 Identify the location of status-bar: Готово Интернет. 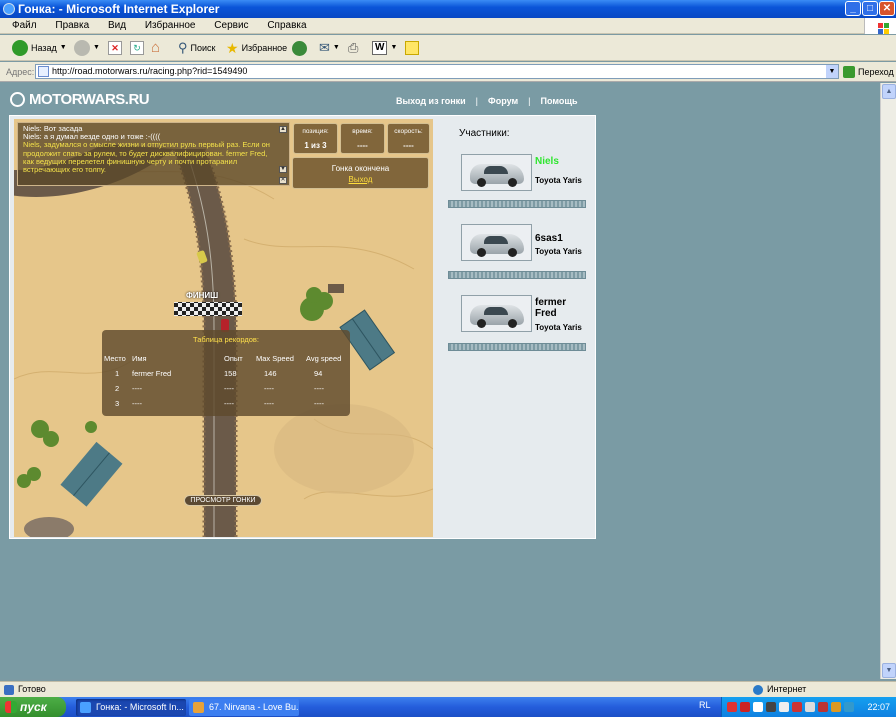
(448, 689).